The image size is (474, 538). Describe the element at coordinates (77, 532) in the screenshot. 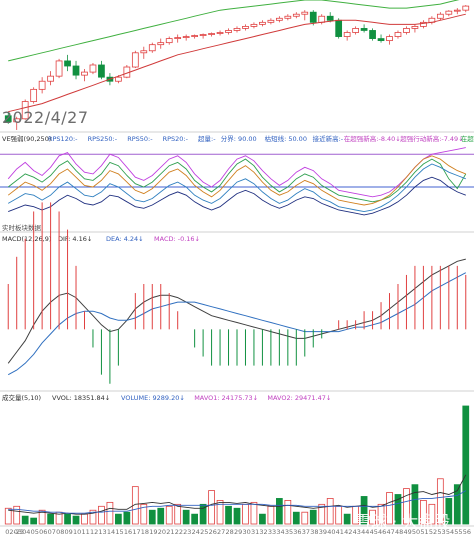

I see `axis-tick-label: 10` at that location.